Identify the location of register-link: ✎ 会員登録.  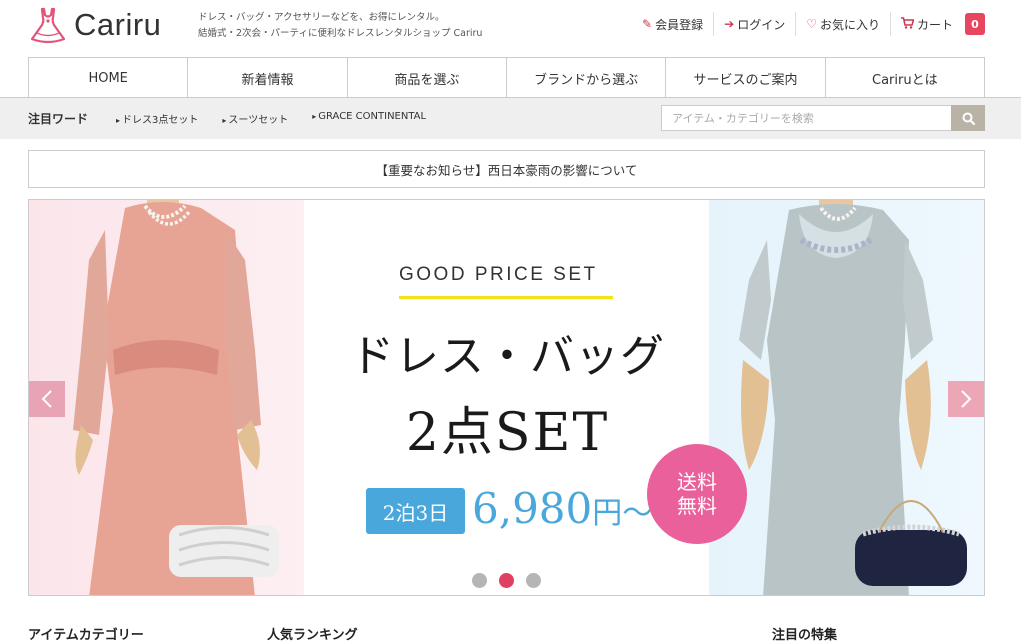
(673, 24).